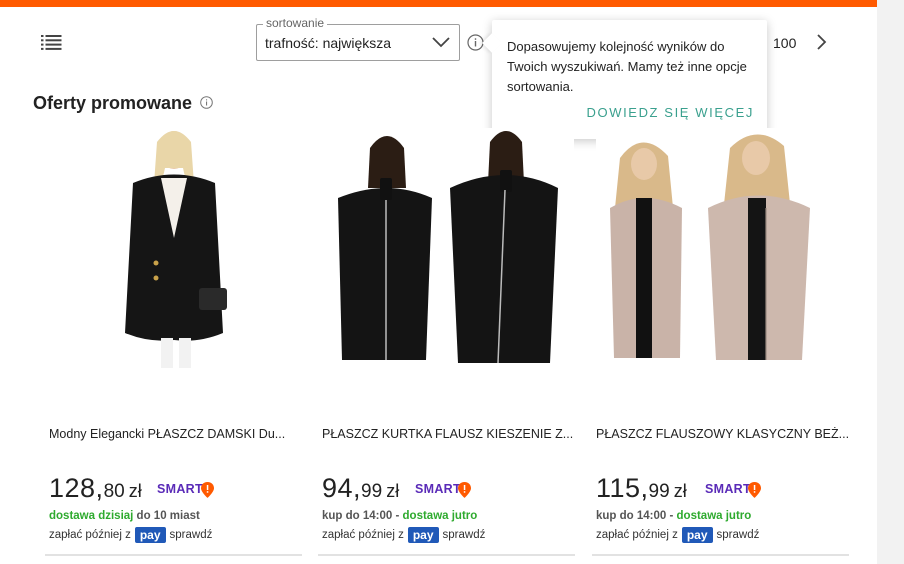 This screenshot has height=564, width=904. Describe the element at coordinates (890, 282) in the screenshot. I see `page-gutter` at that location.